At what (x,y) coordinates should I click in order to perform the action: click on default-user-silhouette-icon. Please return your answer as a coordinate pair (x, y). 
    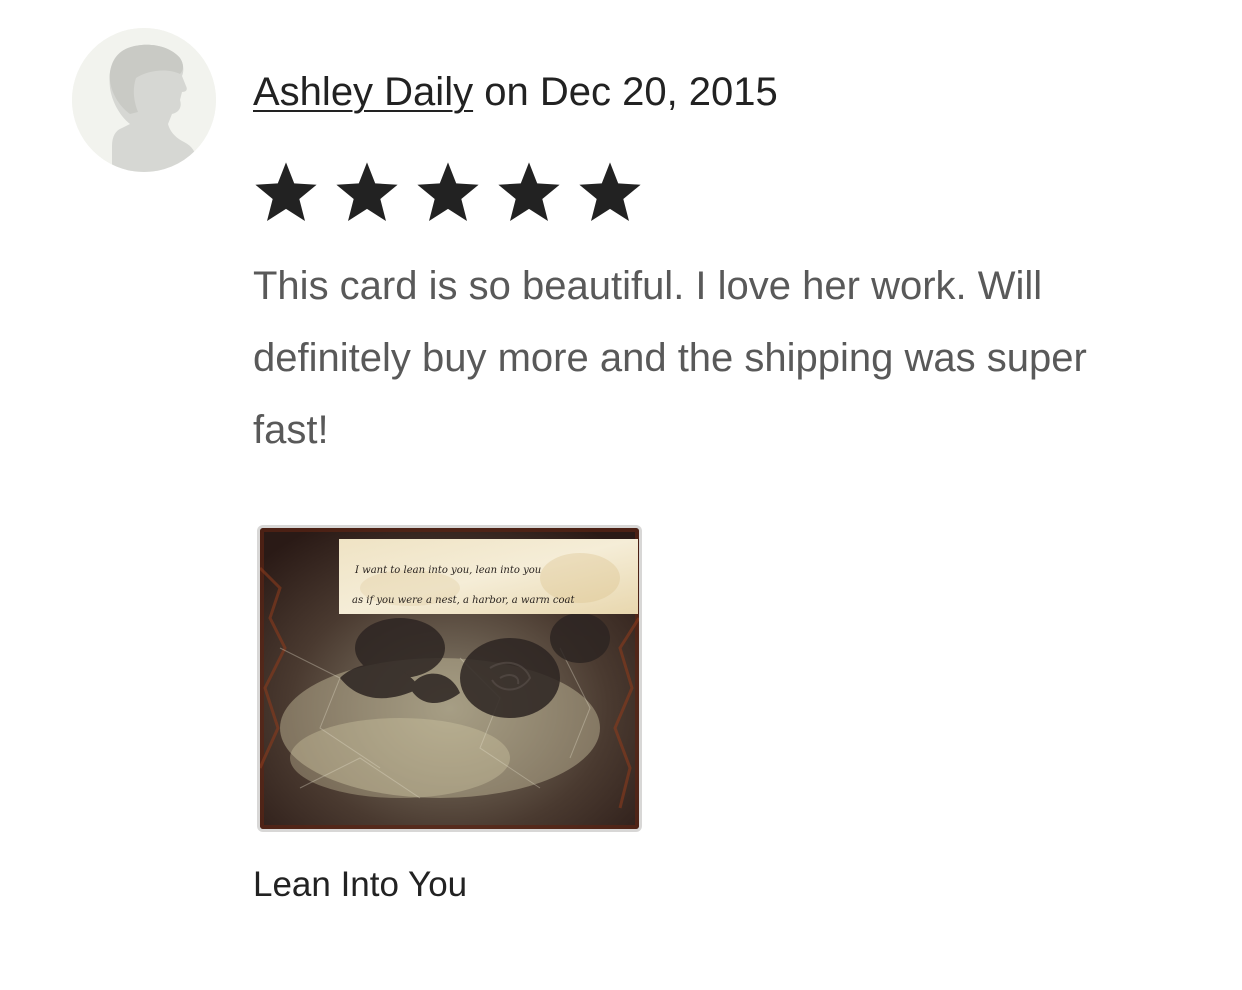
    Looking at the image, I should click on (144, 100).